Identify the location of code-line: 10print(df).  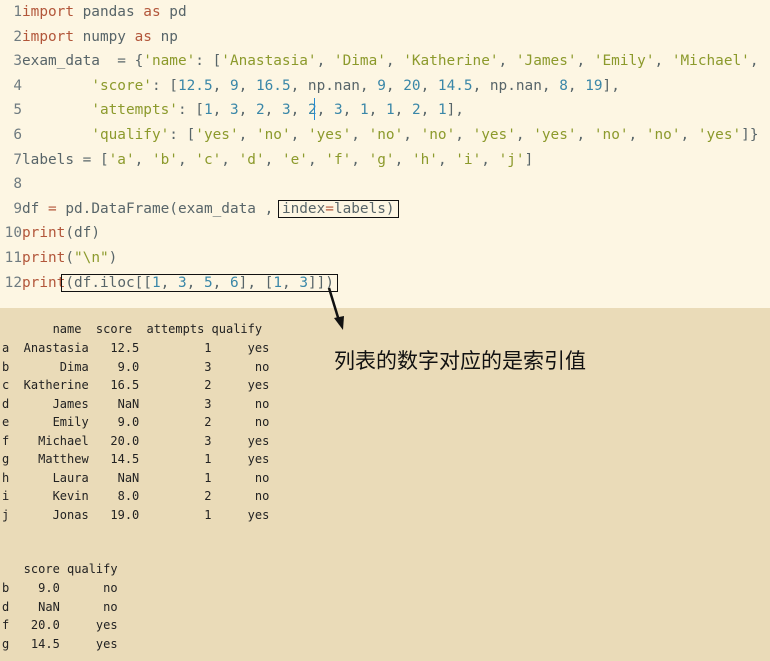
(50, 233).